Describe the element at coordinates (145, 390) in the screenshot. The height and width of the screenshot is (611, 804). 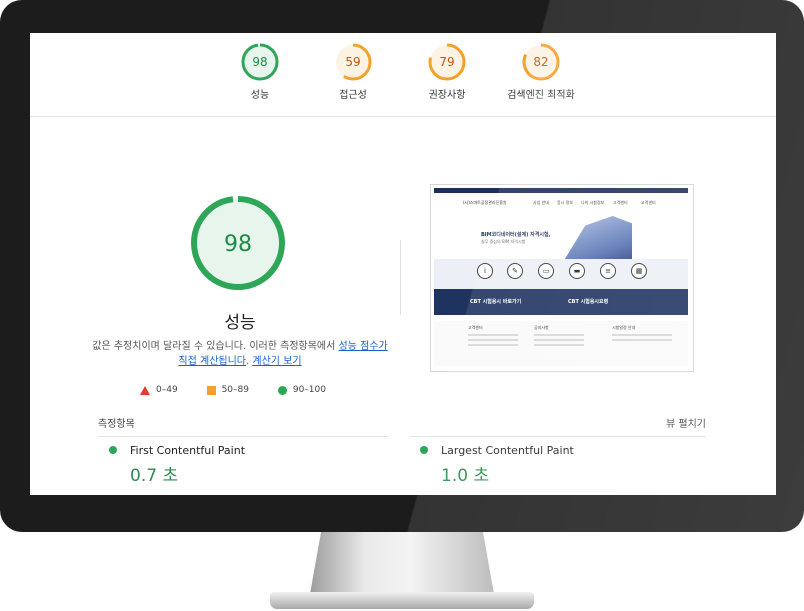
I see `fail-triangle-icon` at that location.